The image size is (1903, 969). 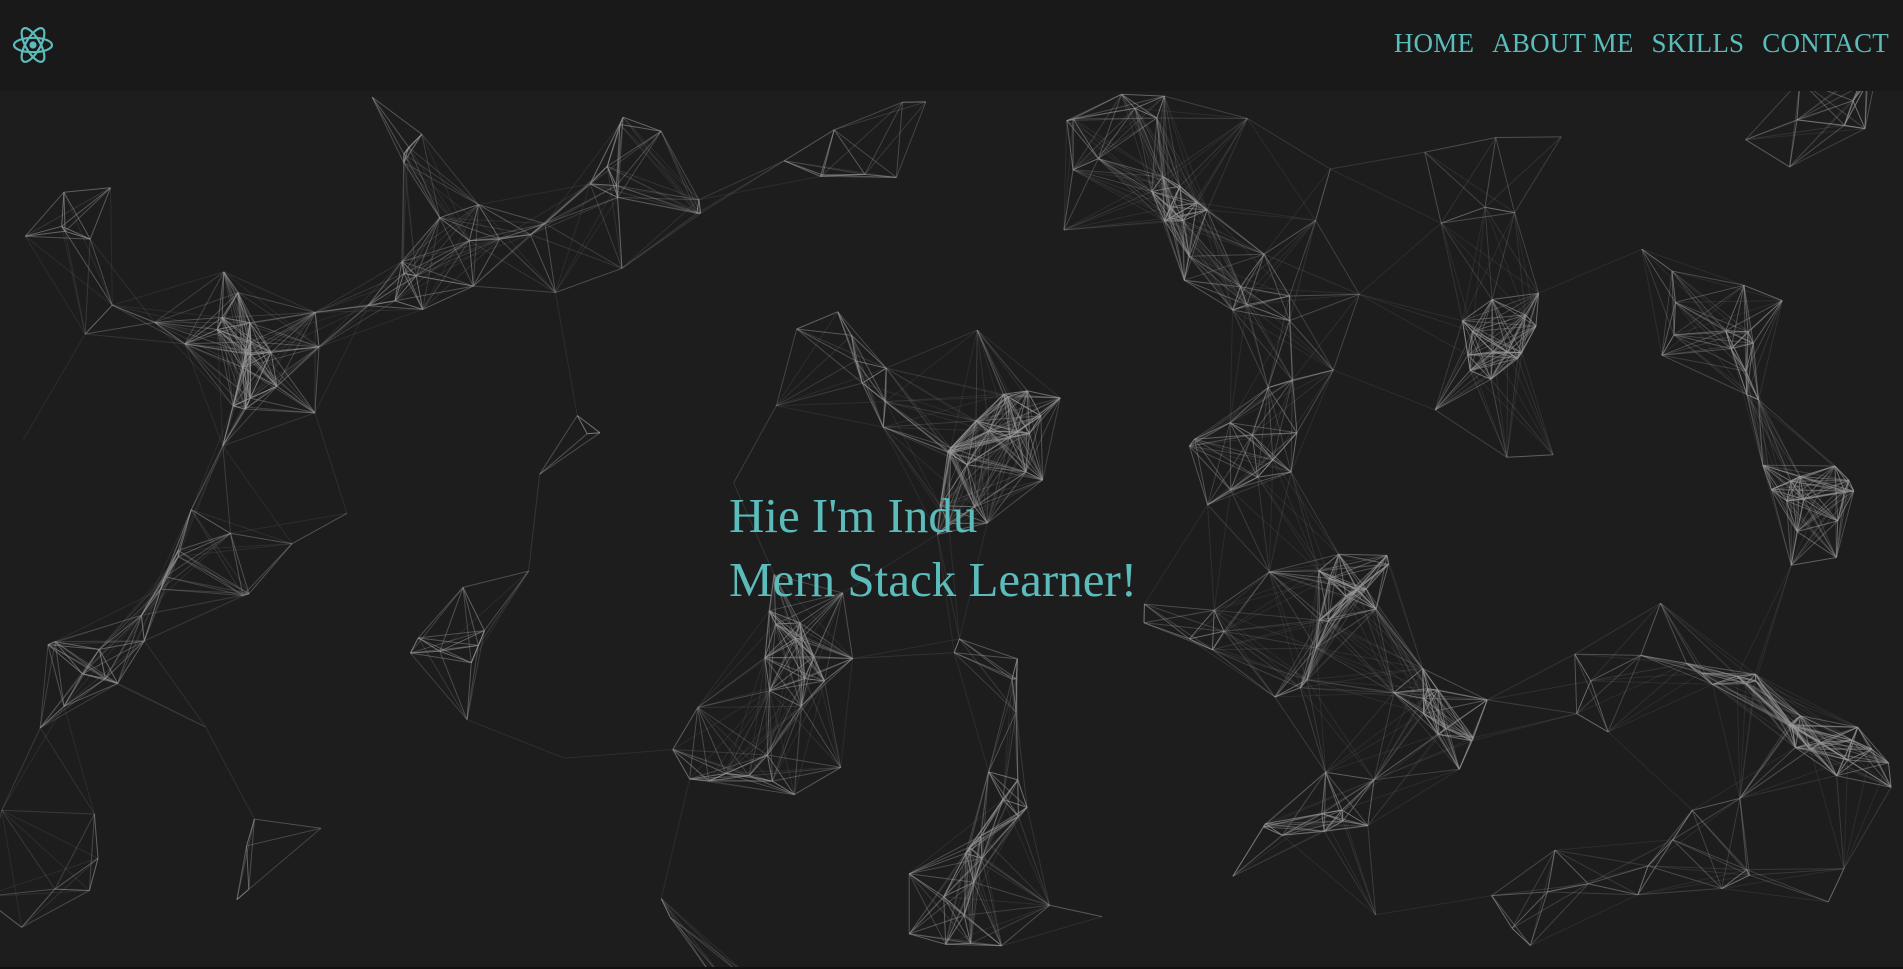 I want to click on react-atom-icon, so click(x=33, y=45).